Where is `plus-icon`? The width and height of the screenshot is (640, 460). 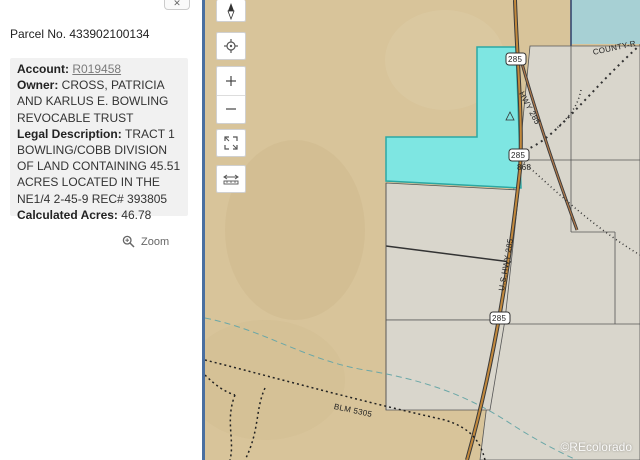
plus-icon is located at coordinates (231, 80).